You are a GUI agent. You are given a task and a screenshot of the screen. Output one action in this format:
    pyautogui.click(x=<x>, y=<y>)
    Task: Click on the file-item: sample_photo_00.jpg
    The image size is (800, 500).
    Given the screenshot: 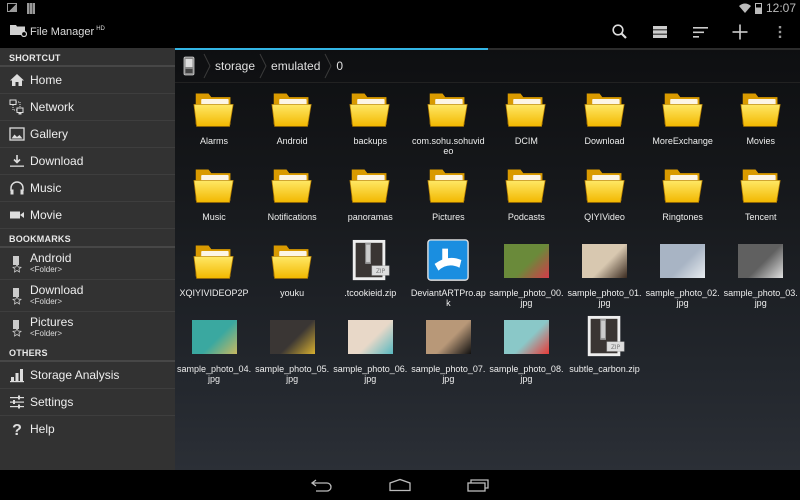 What is the action you would take?
    pyautogui.click(x=526, y=276)
    